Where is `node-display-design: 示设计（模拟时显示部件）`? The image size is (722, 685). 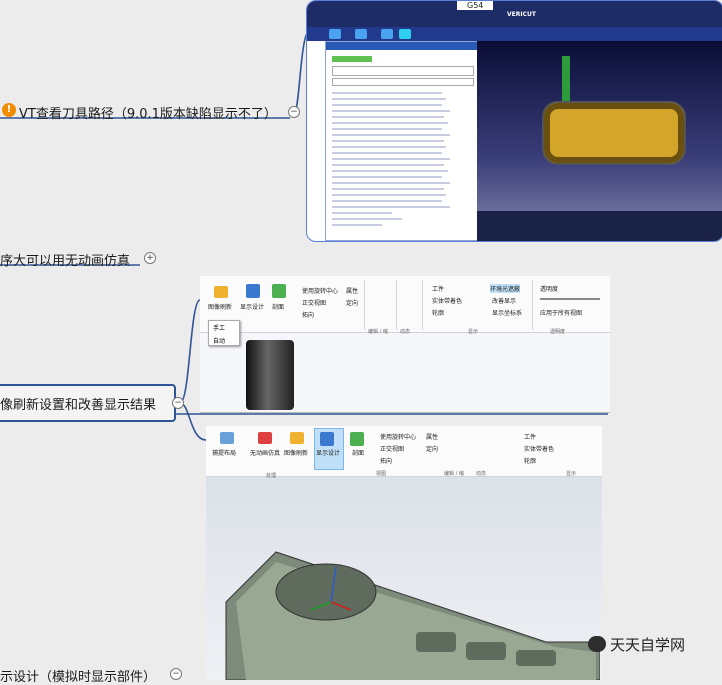 node-display-design: 示设计（模拟时显示部件） is located at coordinates (78, 675).